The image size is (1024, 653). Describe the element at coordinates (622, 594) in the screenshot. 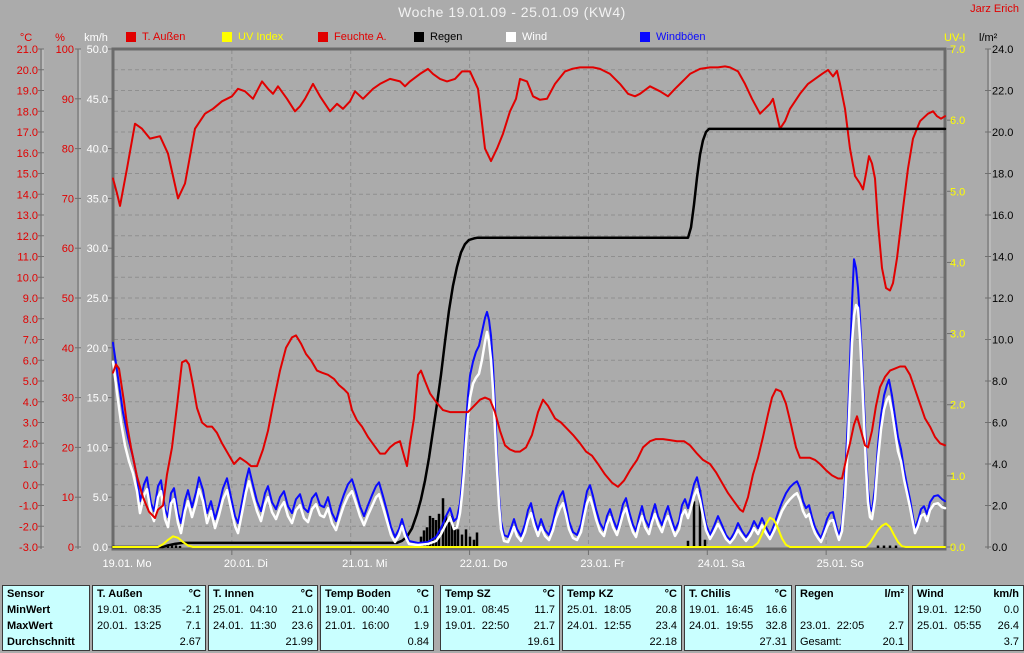

I see `table-row: Temp KZ °C` at that location.